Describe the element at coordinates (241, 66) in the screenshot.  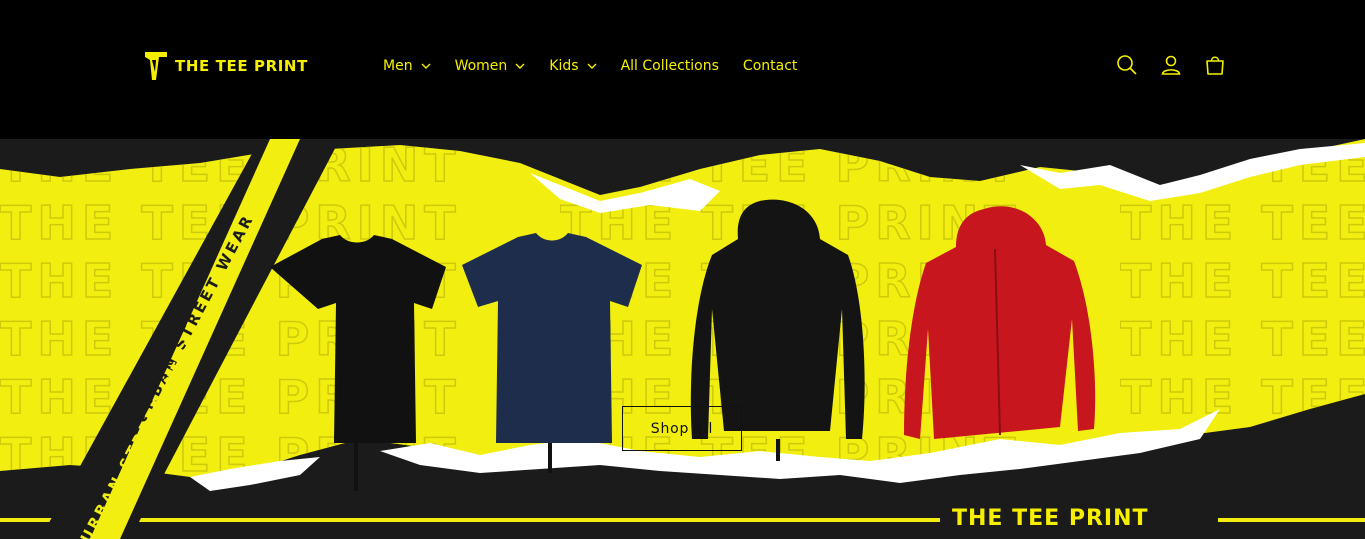
I see `brand-name: THE TEE PRINT` at that location.